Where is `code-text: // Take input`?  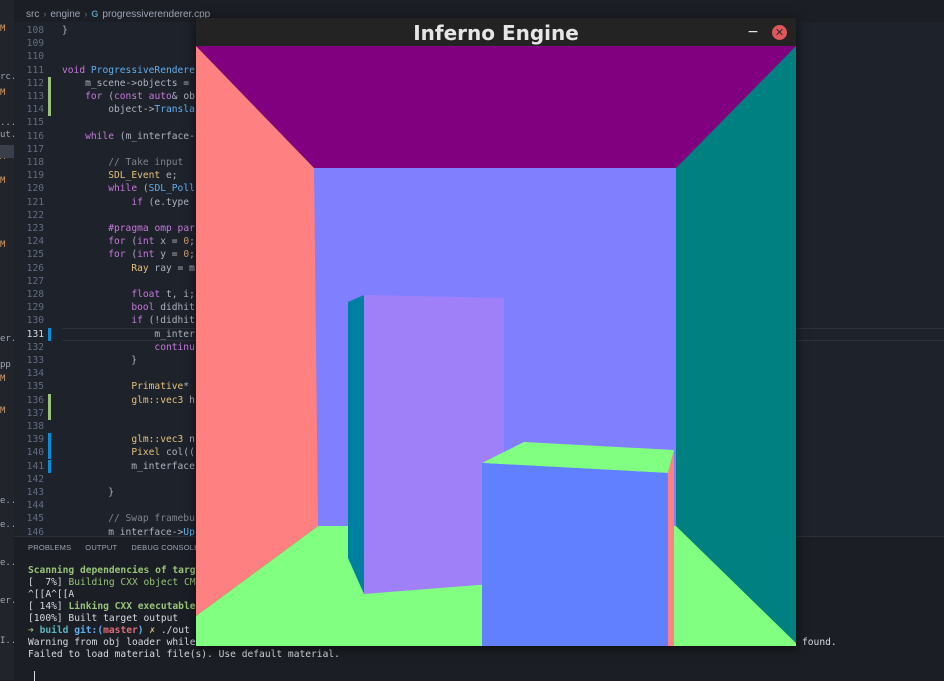
code-text: // Take input is located at coordinates (123, 162).